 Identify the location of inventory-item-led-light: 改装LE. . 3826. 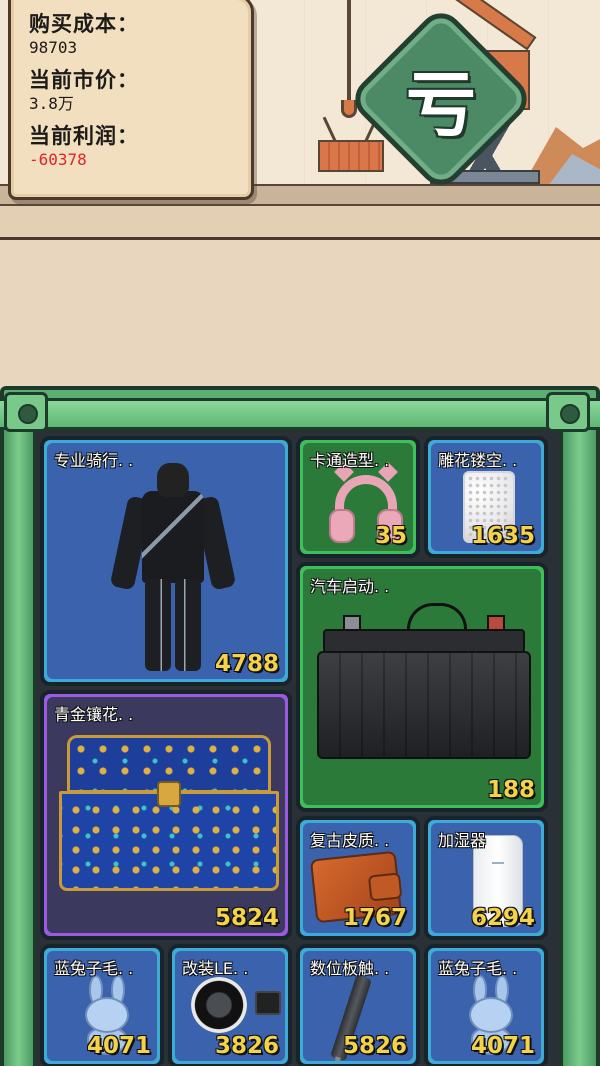
(230, 1005).